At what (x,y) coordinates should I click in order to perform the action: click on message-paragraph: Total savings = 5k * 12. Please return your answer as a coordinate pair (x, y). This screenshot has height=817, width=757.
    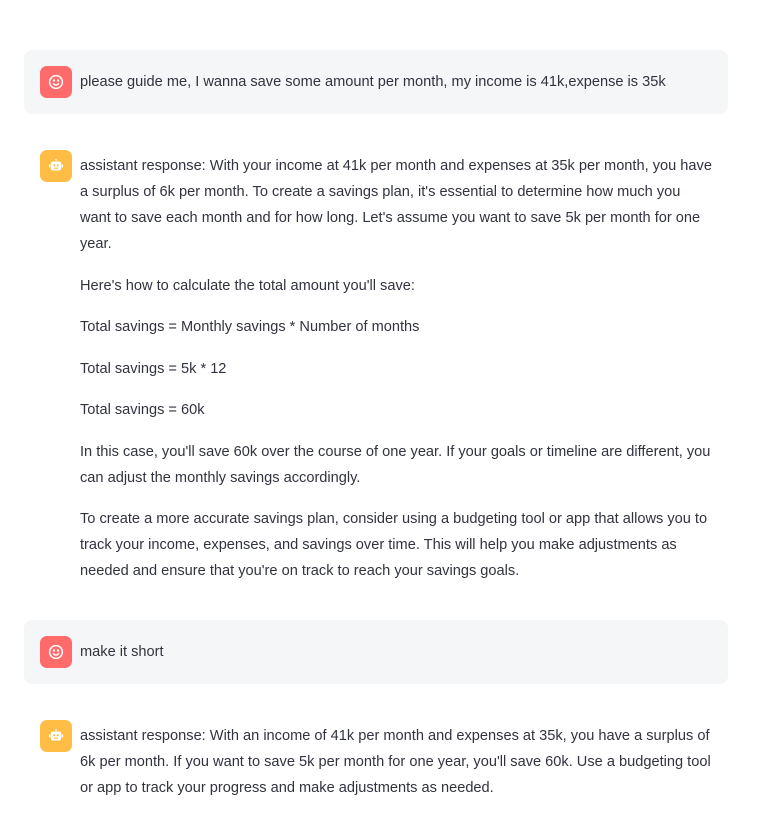
    Looking at the image, I should click on (153, 368).